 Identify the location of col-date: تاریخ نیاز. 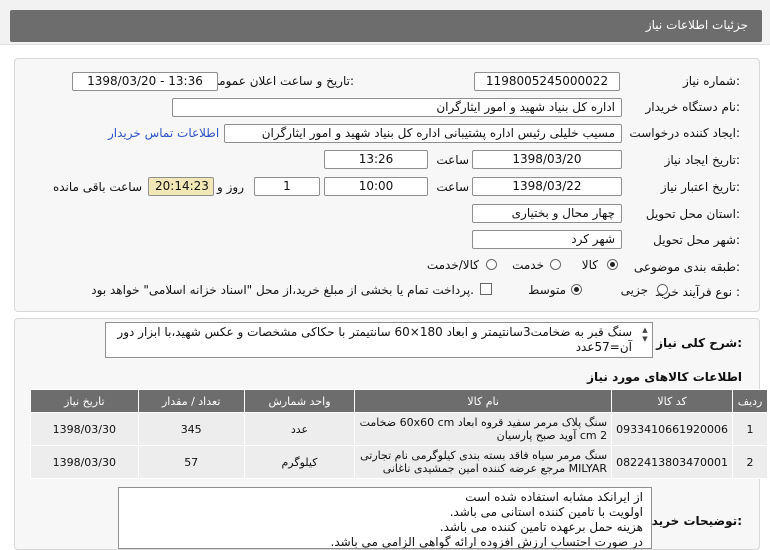
(84, 401).